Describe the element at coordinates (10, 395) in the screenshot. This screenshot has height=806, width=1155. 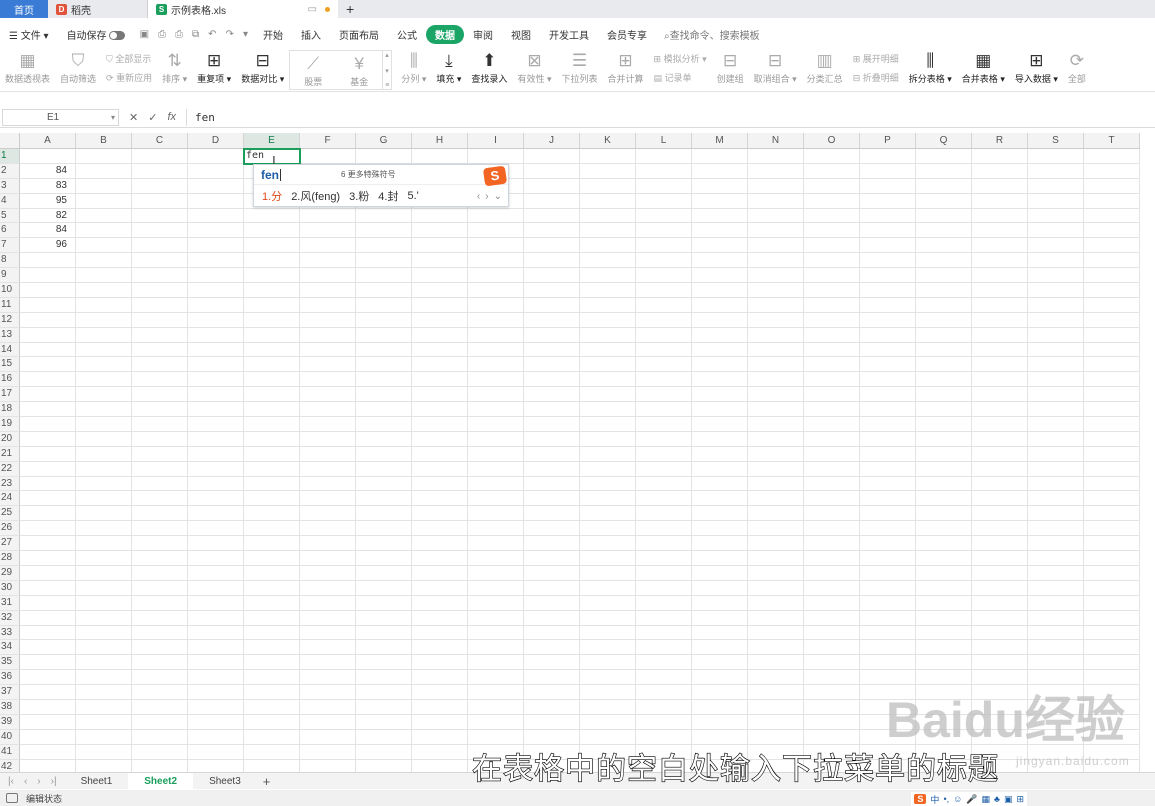
I see `row-header: 17` at that location.